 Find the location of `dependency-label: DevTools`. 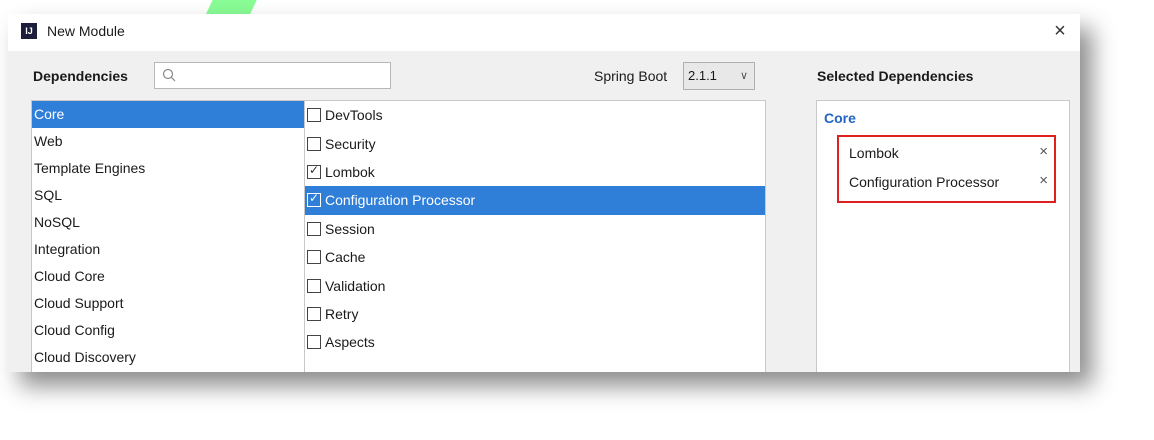

dependency-label: DevTools is located at coordinates (354, 115).